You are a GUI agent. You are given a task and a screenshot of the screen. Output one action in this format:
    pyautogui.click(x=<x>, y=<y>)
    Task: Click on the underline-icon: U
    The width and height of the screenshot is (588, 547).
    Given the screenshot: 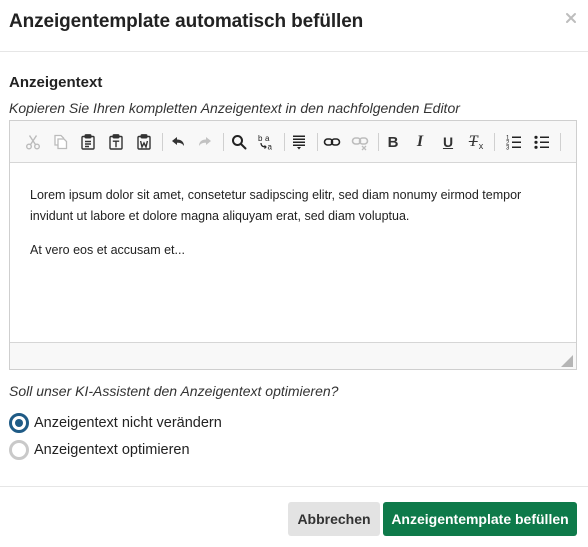 What is the action you would take?
    pyautogui.click(x=448, y=142)
    